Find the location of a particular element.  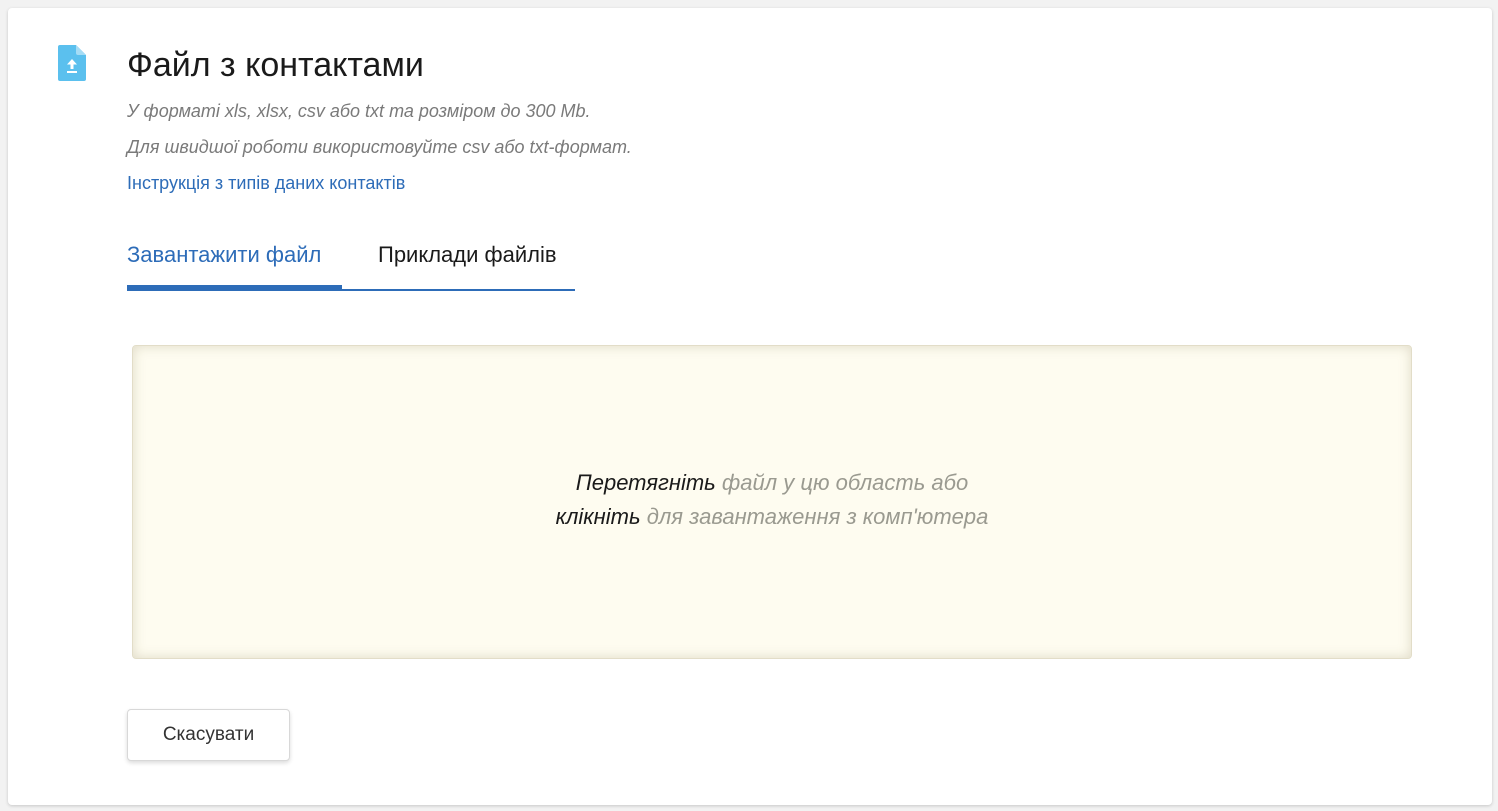

dropzone-drag-rest: файл у цю область або is located at coordinates (842, 482).